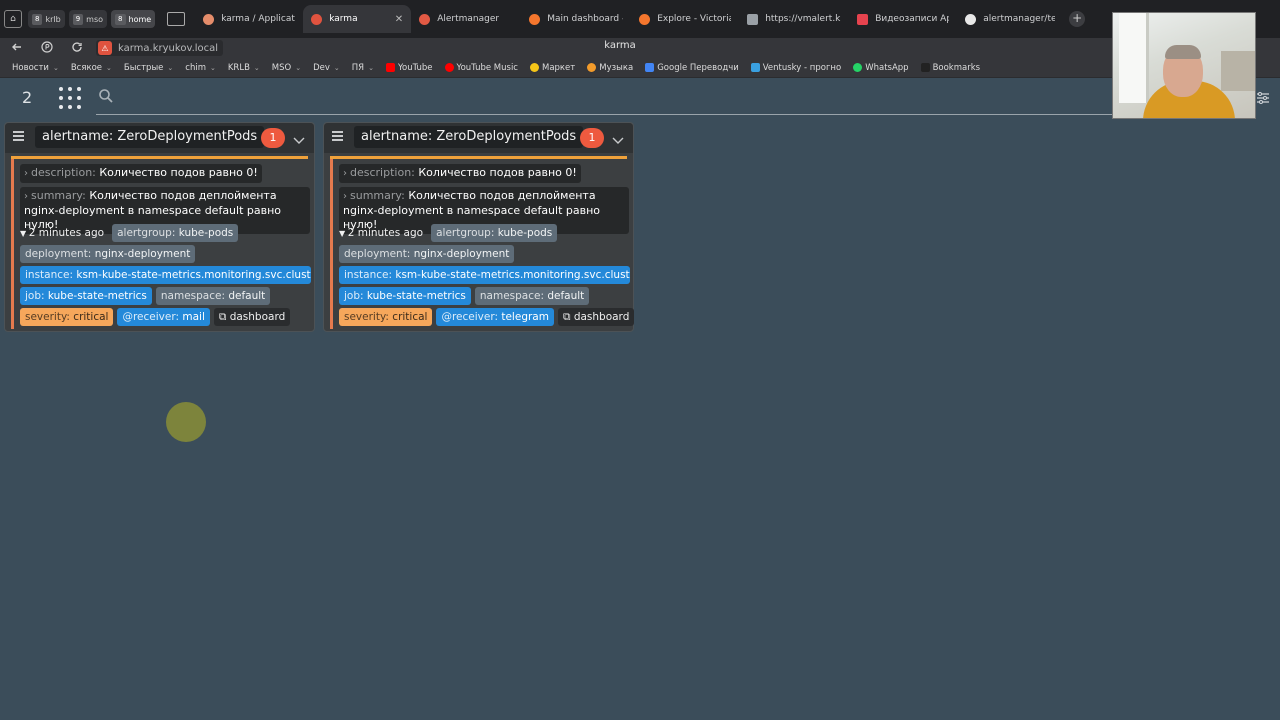 The width and height of the screenshot is (1280, 720). What do you see at coordinates (176, 19) in the screenshot?
I see `tab-groups-icon` at bounding box center [176, 19].